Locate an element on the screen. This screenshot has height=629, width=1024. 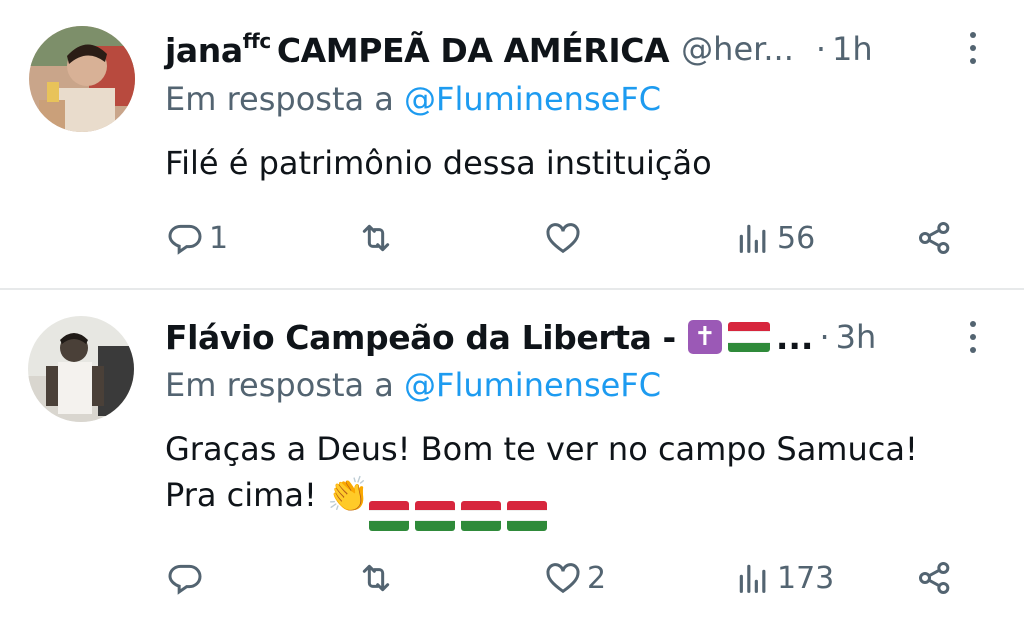
timestamp: 1h is located at coordinates (852, 49).